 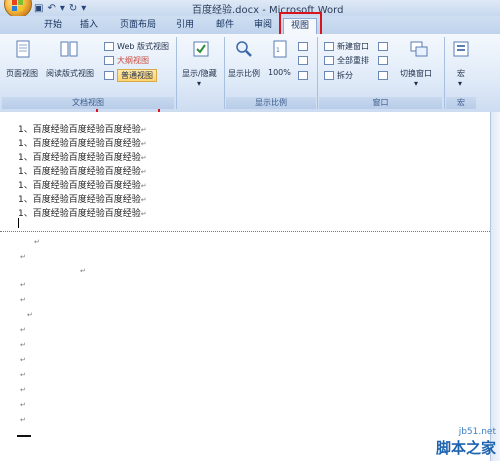 I want to click on watermark: jb51.net 脚本之家, so click(x=466, y=442).